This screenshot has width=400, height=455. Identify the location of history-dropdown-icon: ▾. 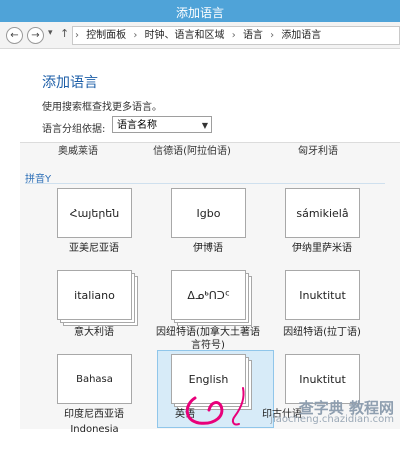
(50, 33).